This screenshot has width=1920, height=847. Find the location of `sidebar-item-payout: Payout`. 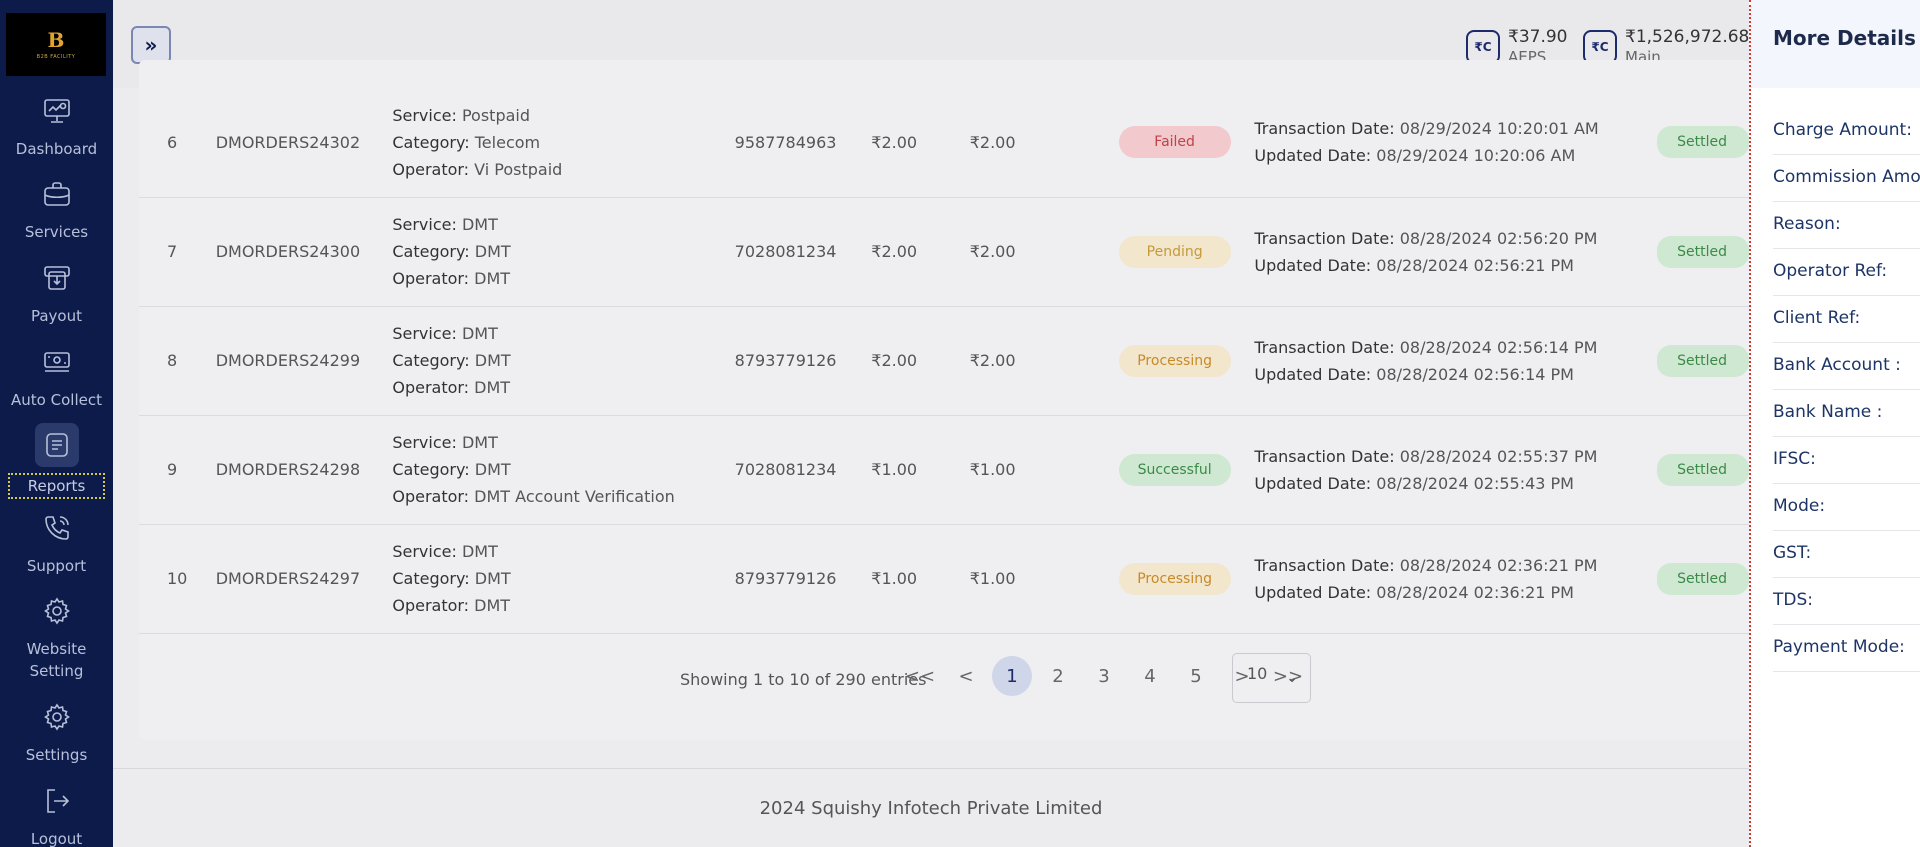

sidebar-item-payout: Payout is located at coordinates (56, 294).